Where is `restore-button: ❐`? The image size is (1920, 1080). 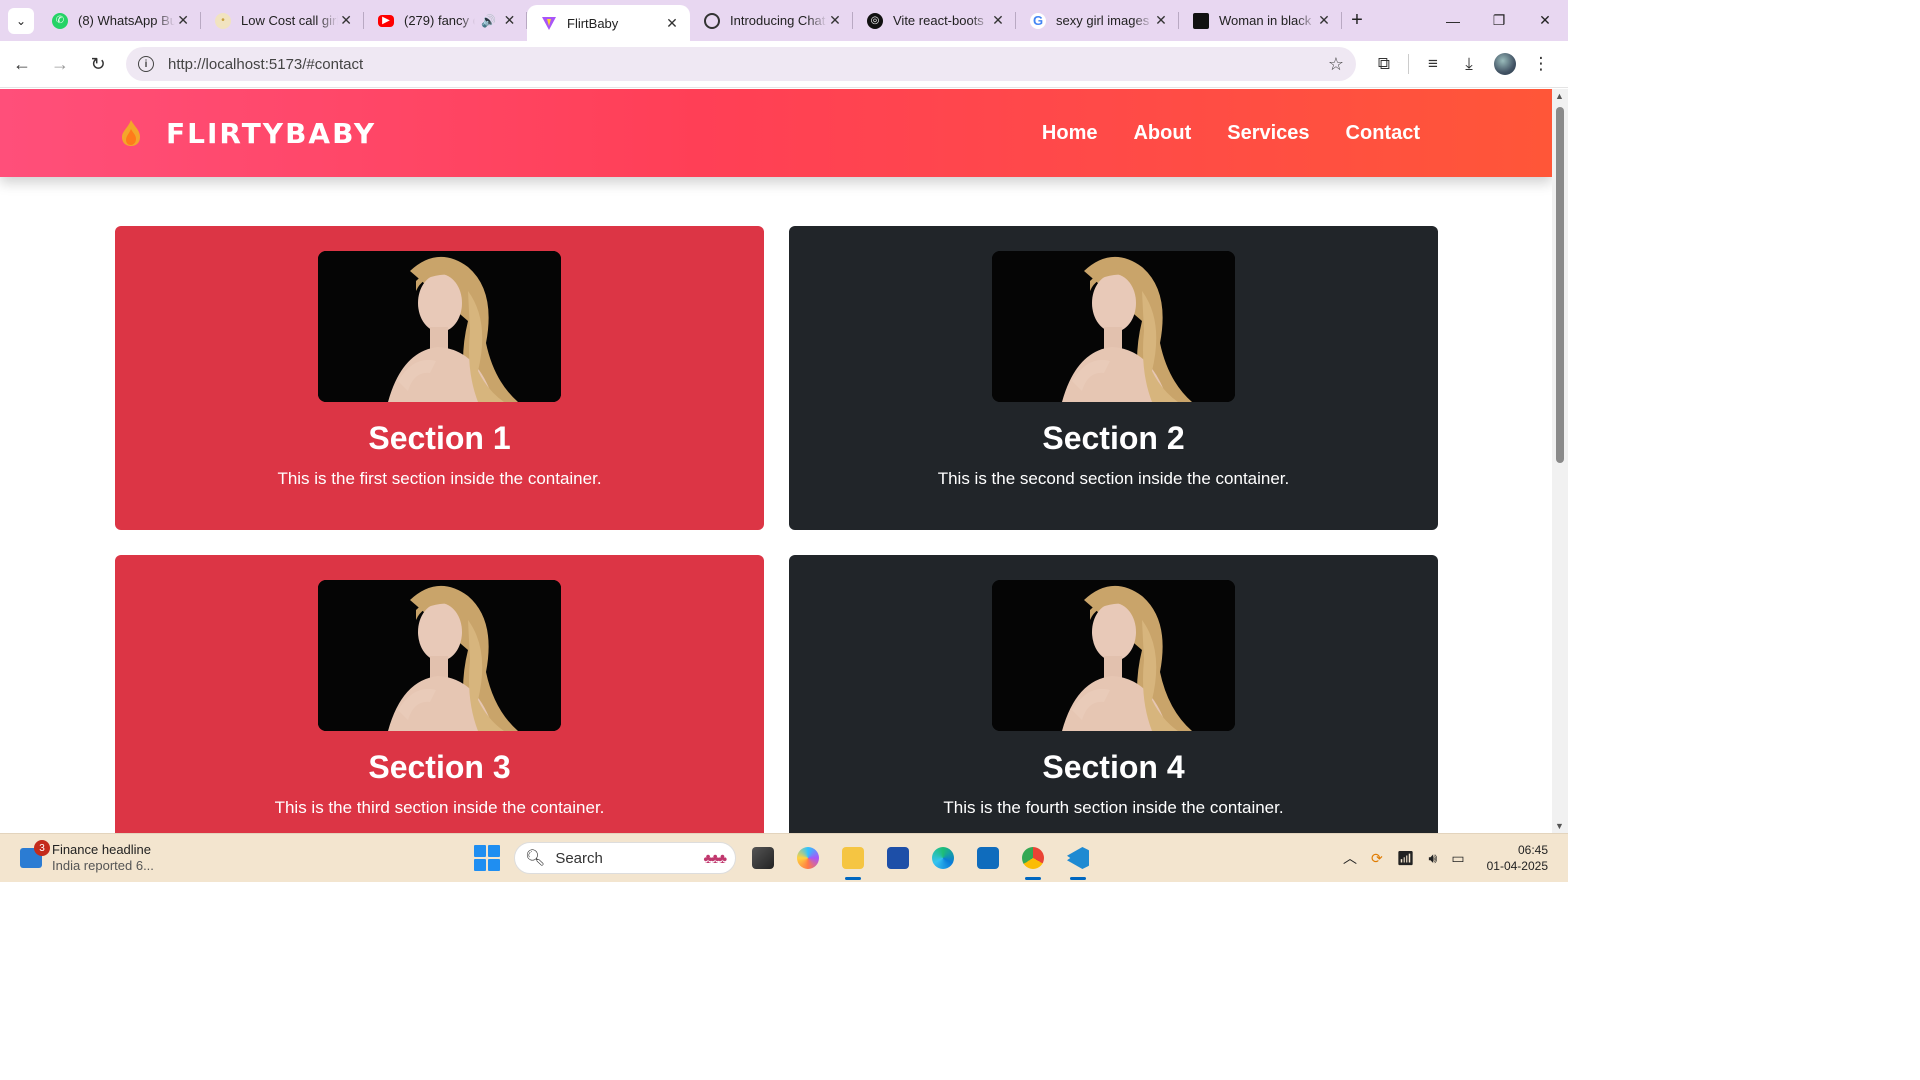 restore-button: ❐ is located at coordinates (1499, 20).